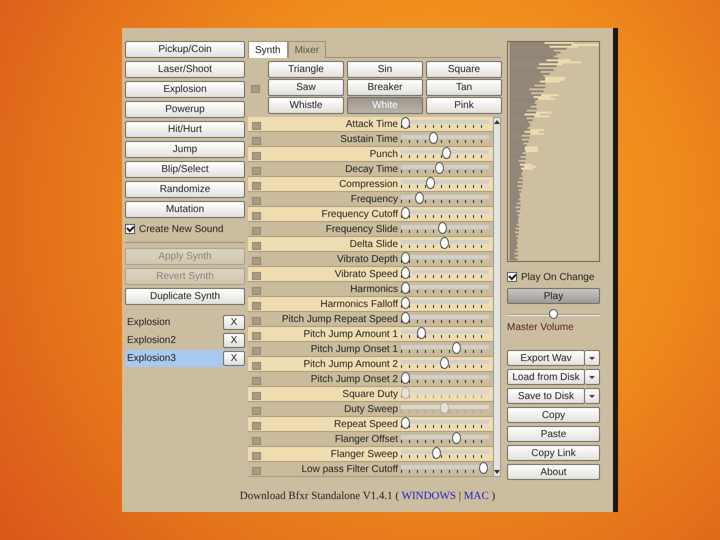 Image resolution: width=720 pixels, height=540 pixels. Describe the element at coordinates (361, 229) in the screenshot. I see `slider-label: Frequency Slide` at that location.